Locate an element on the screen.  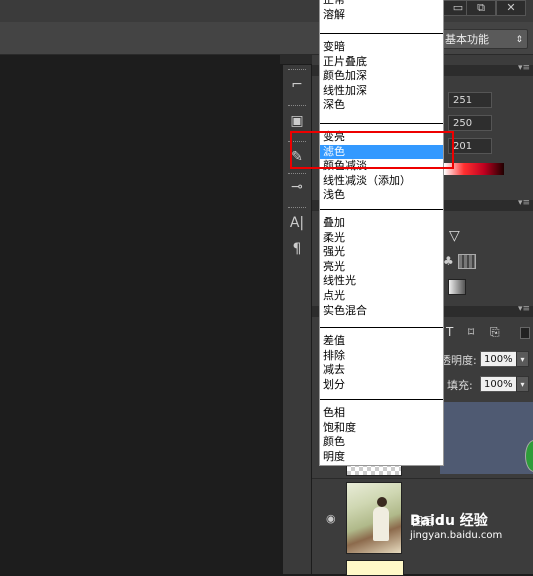
blend-mode-item: 线性减淡（添加） is located at coordinates (381, 181).